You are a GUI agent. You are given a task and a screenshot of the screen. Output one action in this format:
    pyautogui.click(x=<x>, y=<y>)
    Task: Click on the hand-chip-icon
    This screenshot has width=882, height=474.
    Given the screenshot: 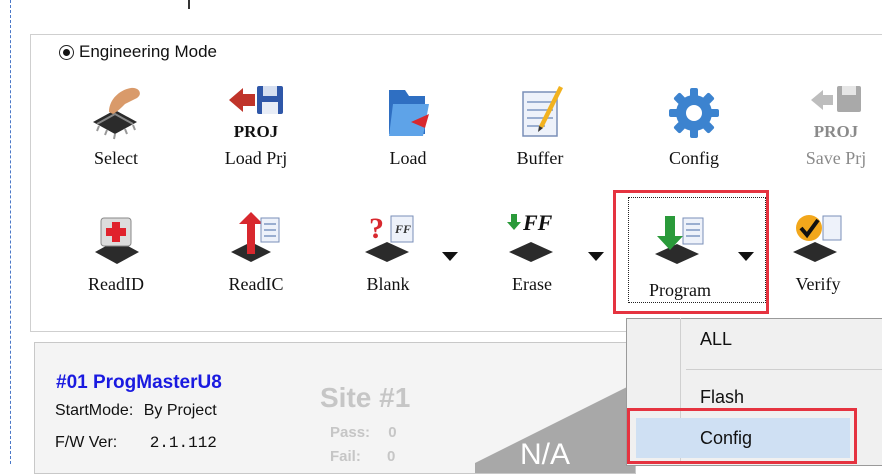 What is the action you would take?
    pyautogui.click(x=116, y=113)
    